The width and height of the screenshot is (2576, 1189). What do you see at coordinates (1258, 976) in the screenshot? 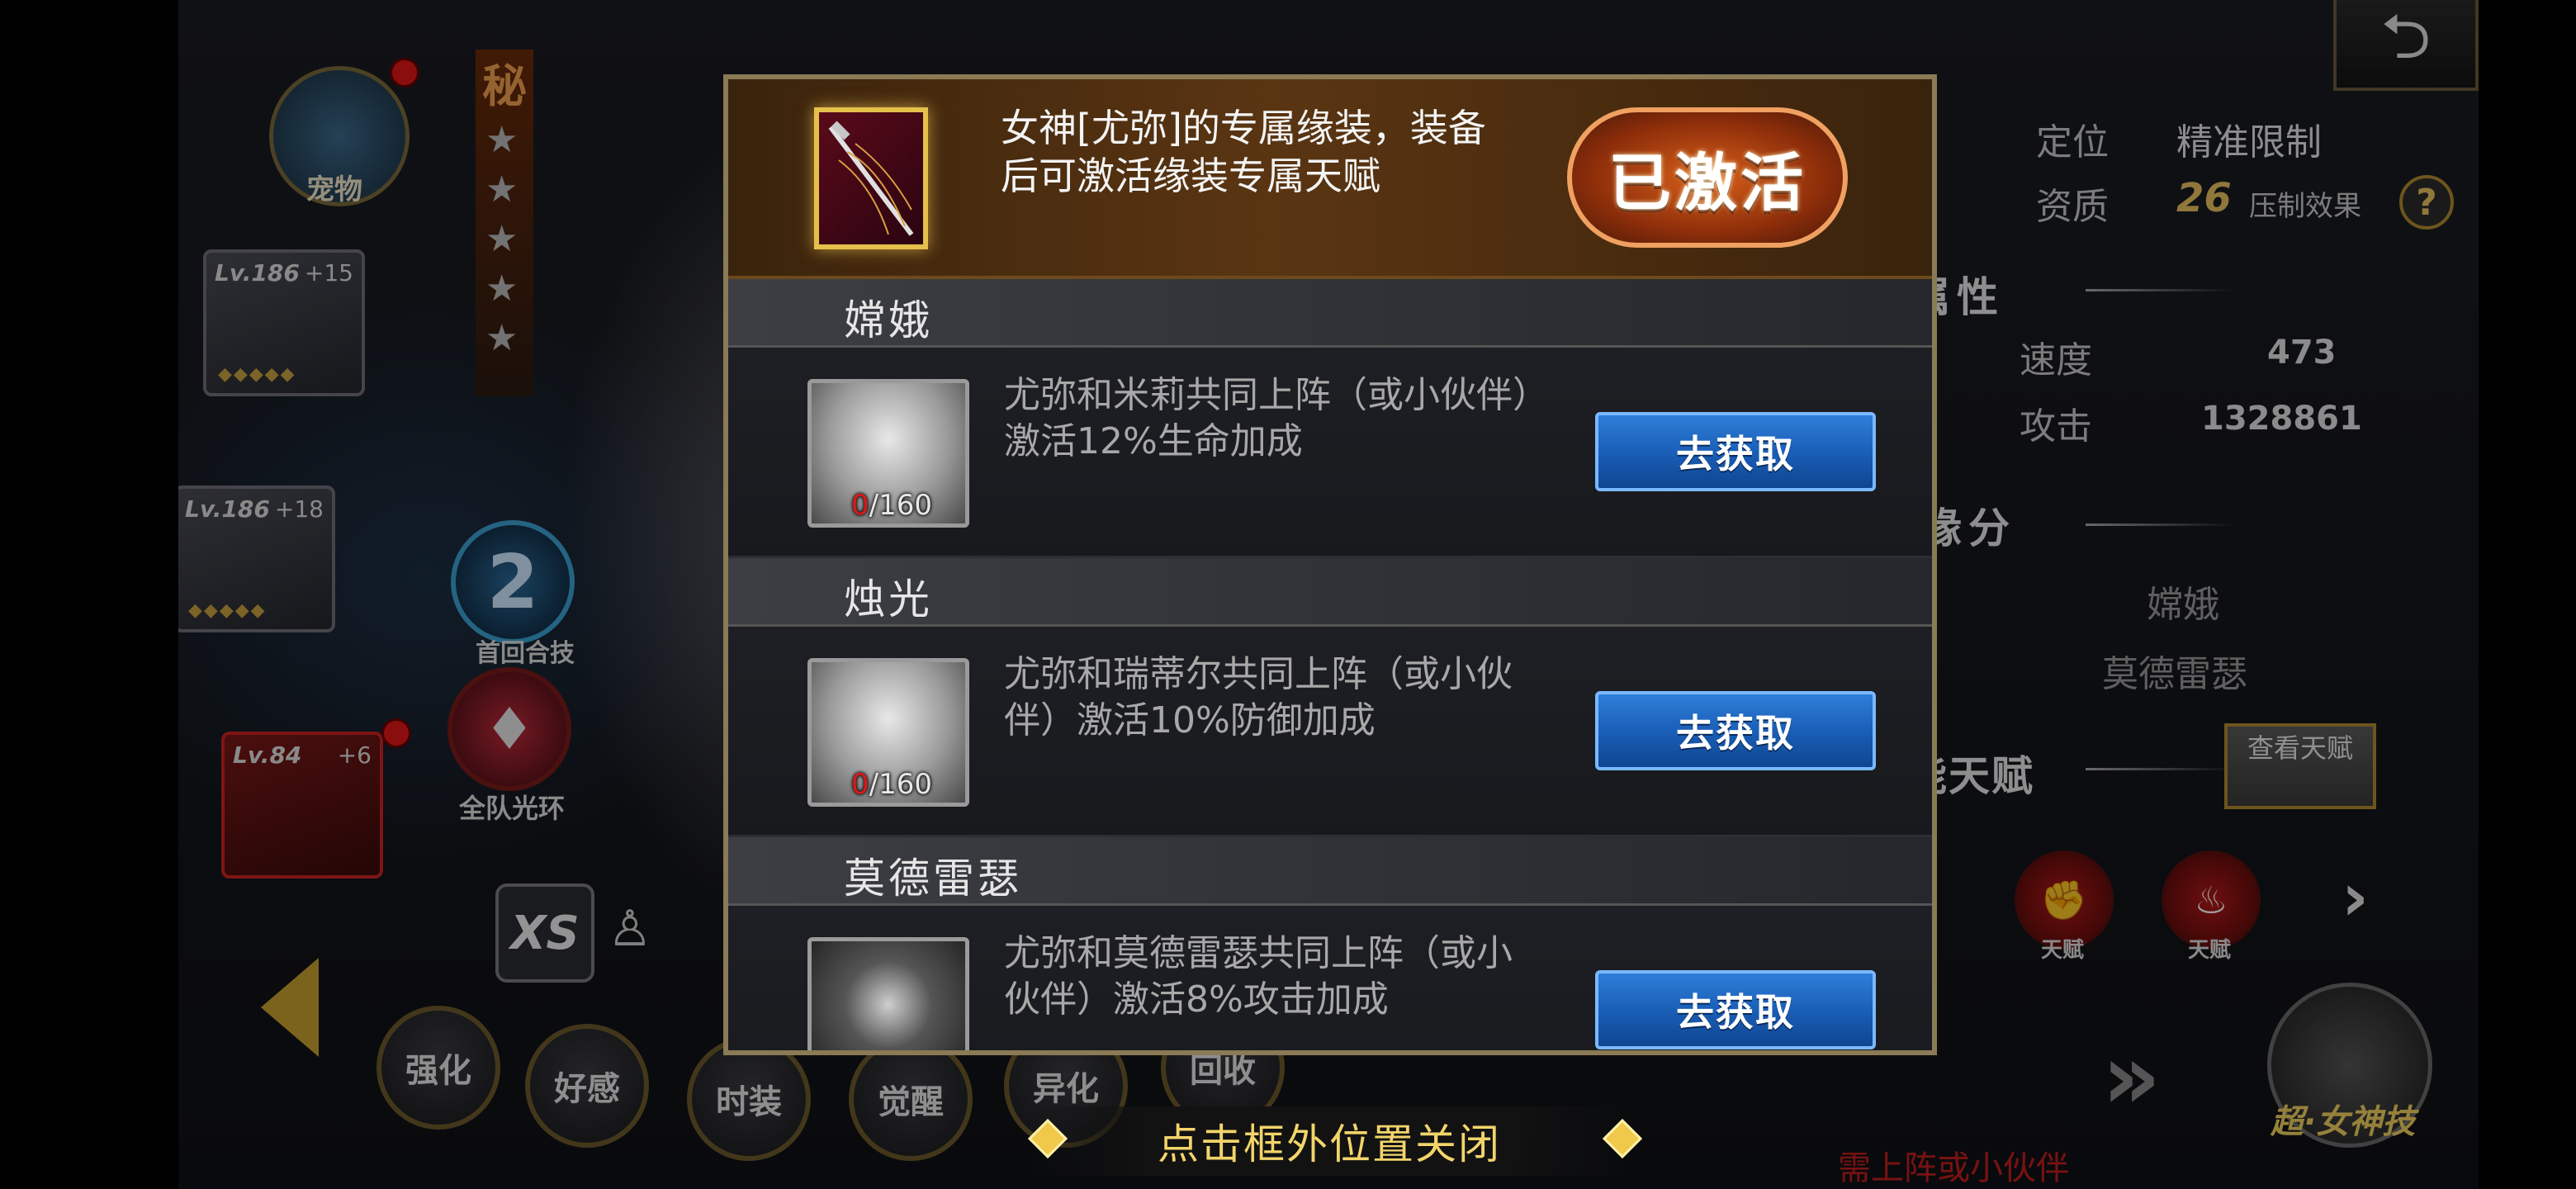
I see `fate-description: 尤弥和莫德雷瑟共同上阵（或小伙伴）激活8%攻击加成` at bounding box center [1258, 976].